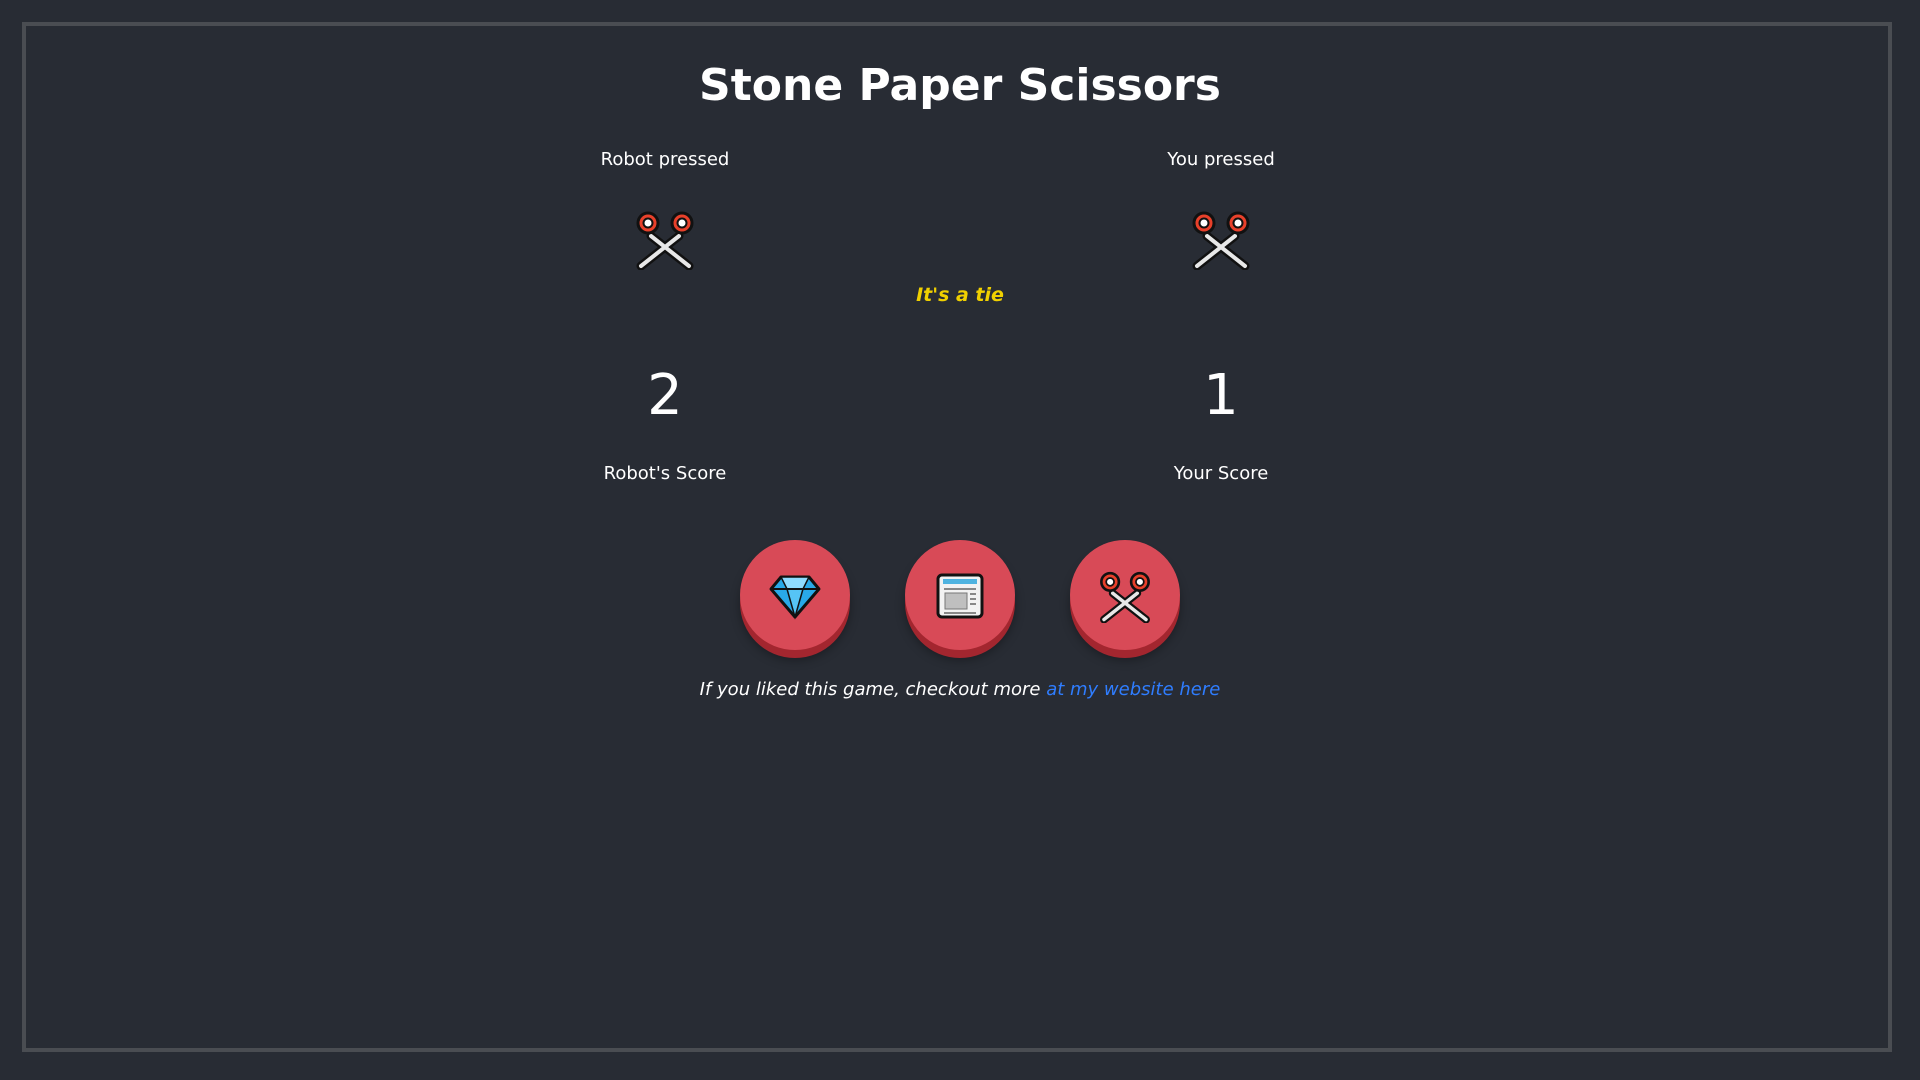 The image size is (1920, 1080). I want to click on robot-score: 2, so click(665, 395).